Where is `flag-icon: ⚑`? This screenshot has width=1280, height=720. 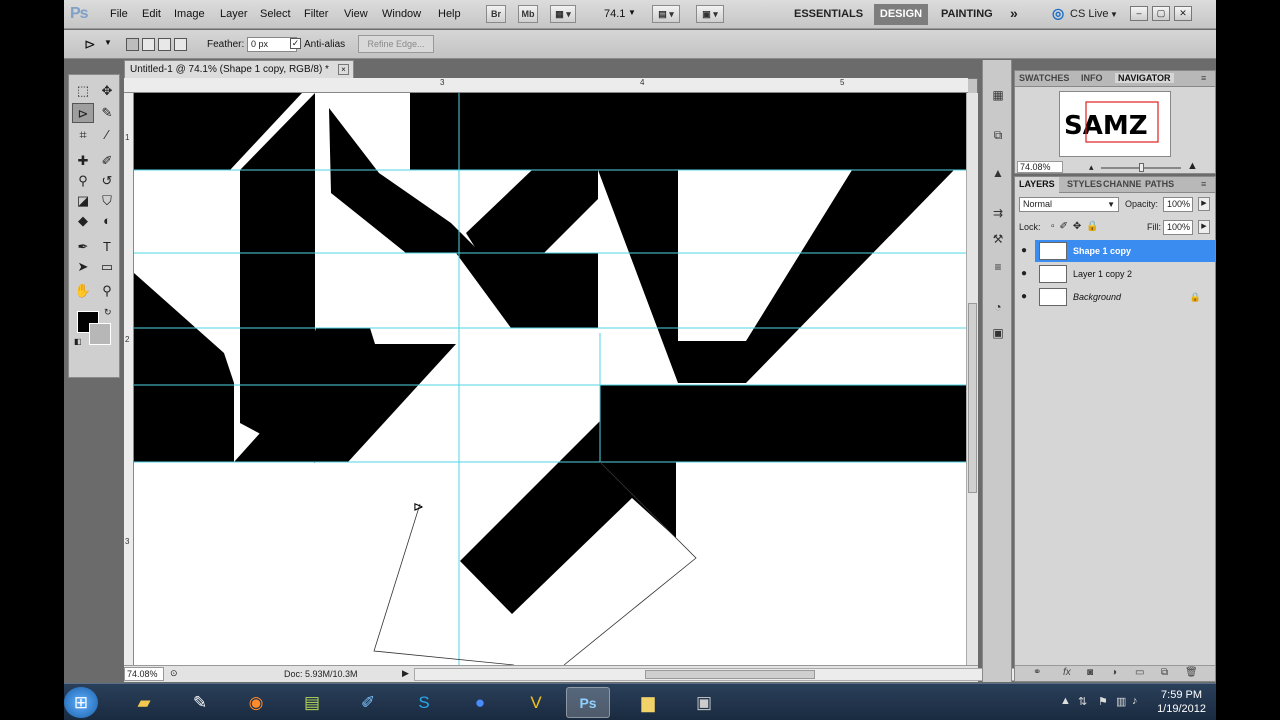 flag-icon: ⚑ is located at coordinates (1103, 701).